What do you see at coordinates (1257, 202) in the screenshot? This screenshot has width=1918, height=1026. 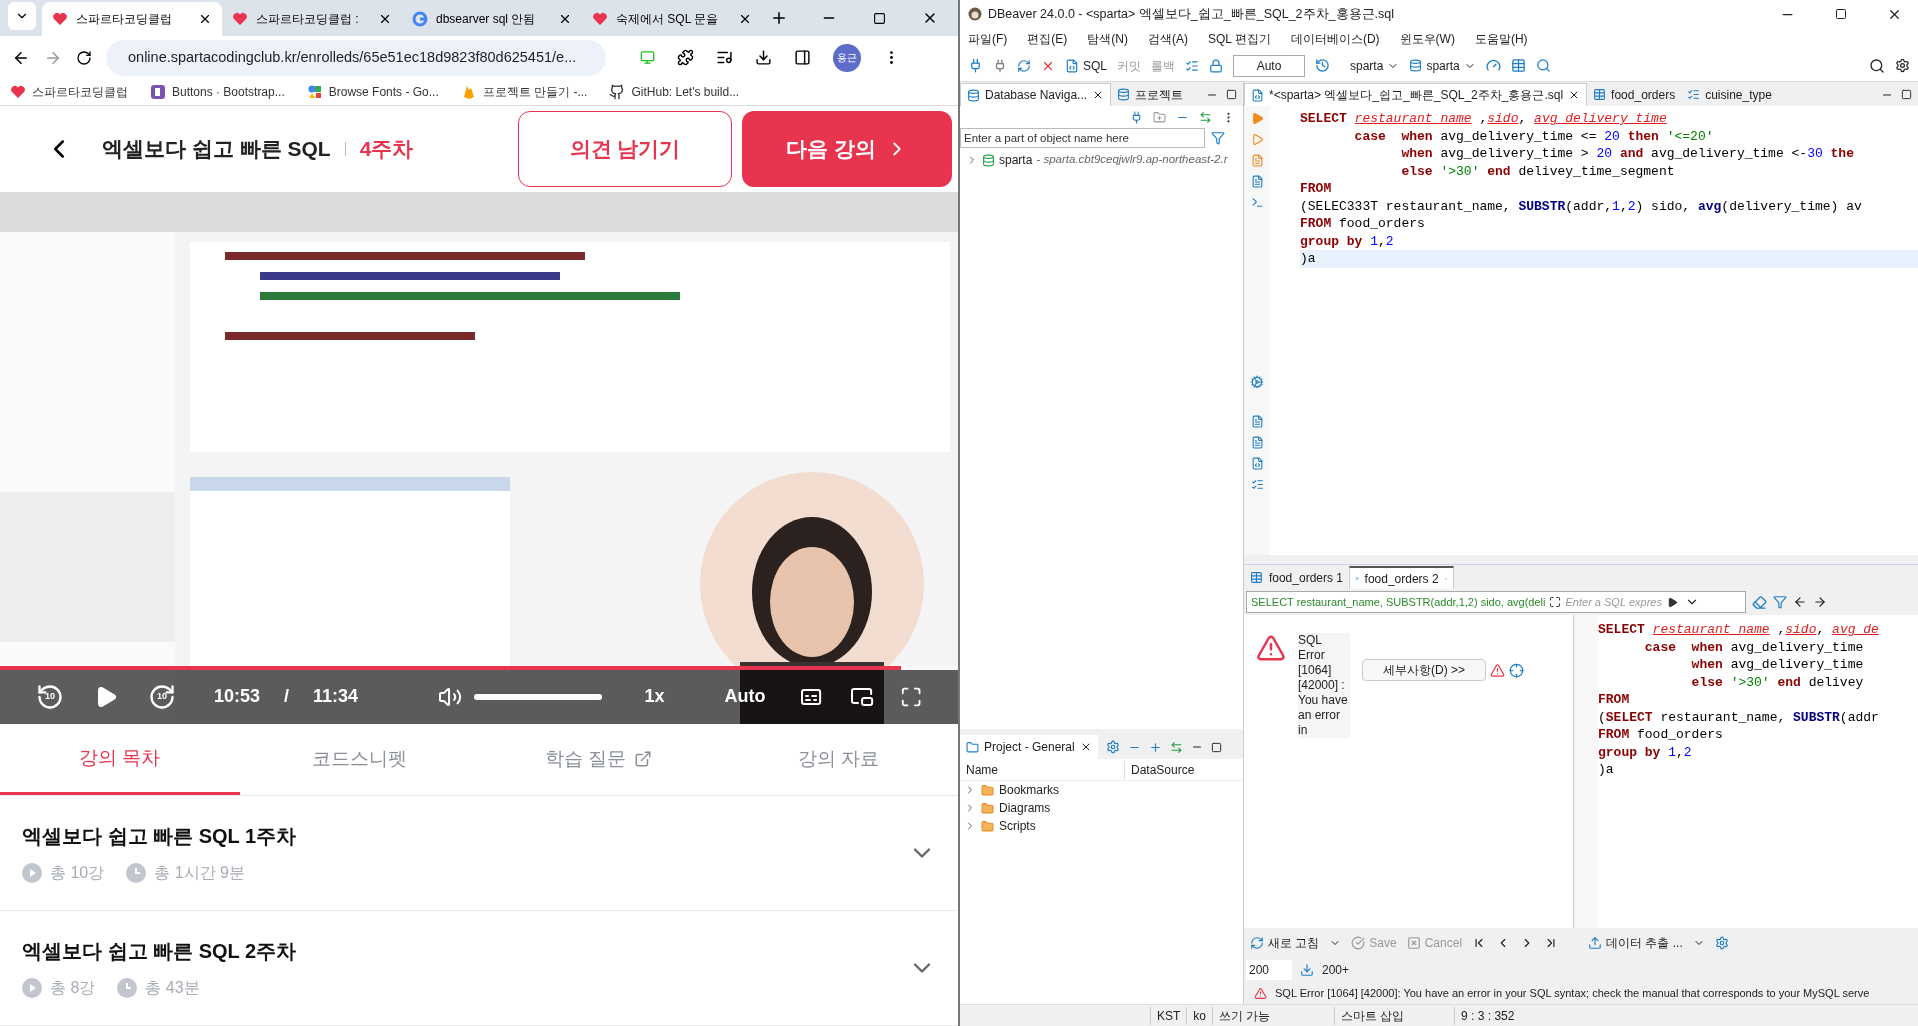 I see `terminal-icon` at bounding box center [1257, 202].